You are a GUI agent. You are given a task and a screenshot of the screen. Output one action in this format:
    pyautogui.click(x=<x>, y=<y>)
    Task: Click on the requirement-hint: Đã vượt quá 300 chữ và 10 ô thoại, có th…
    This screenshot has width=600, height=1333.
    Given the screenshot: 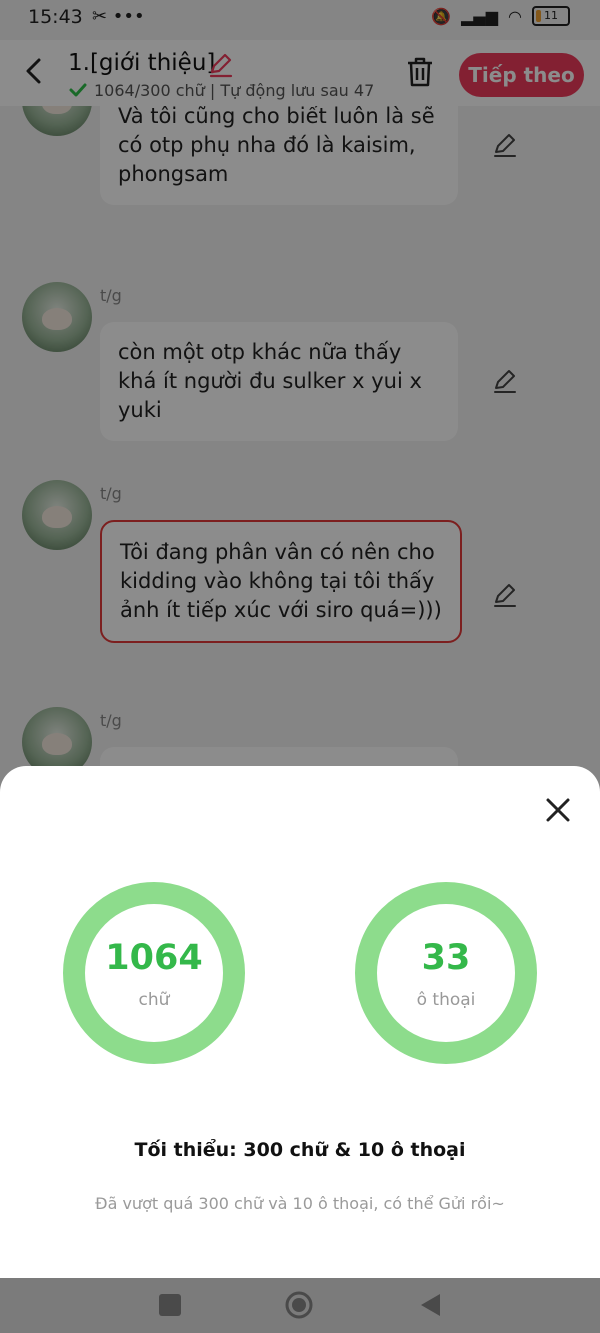 What is the action you would take?
    pyautogui.click(x=300, y=1203)
    